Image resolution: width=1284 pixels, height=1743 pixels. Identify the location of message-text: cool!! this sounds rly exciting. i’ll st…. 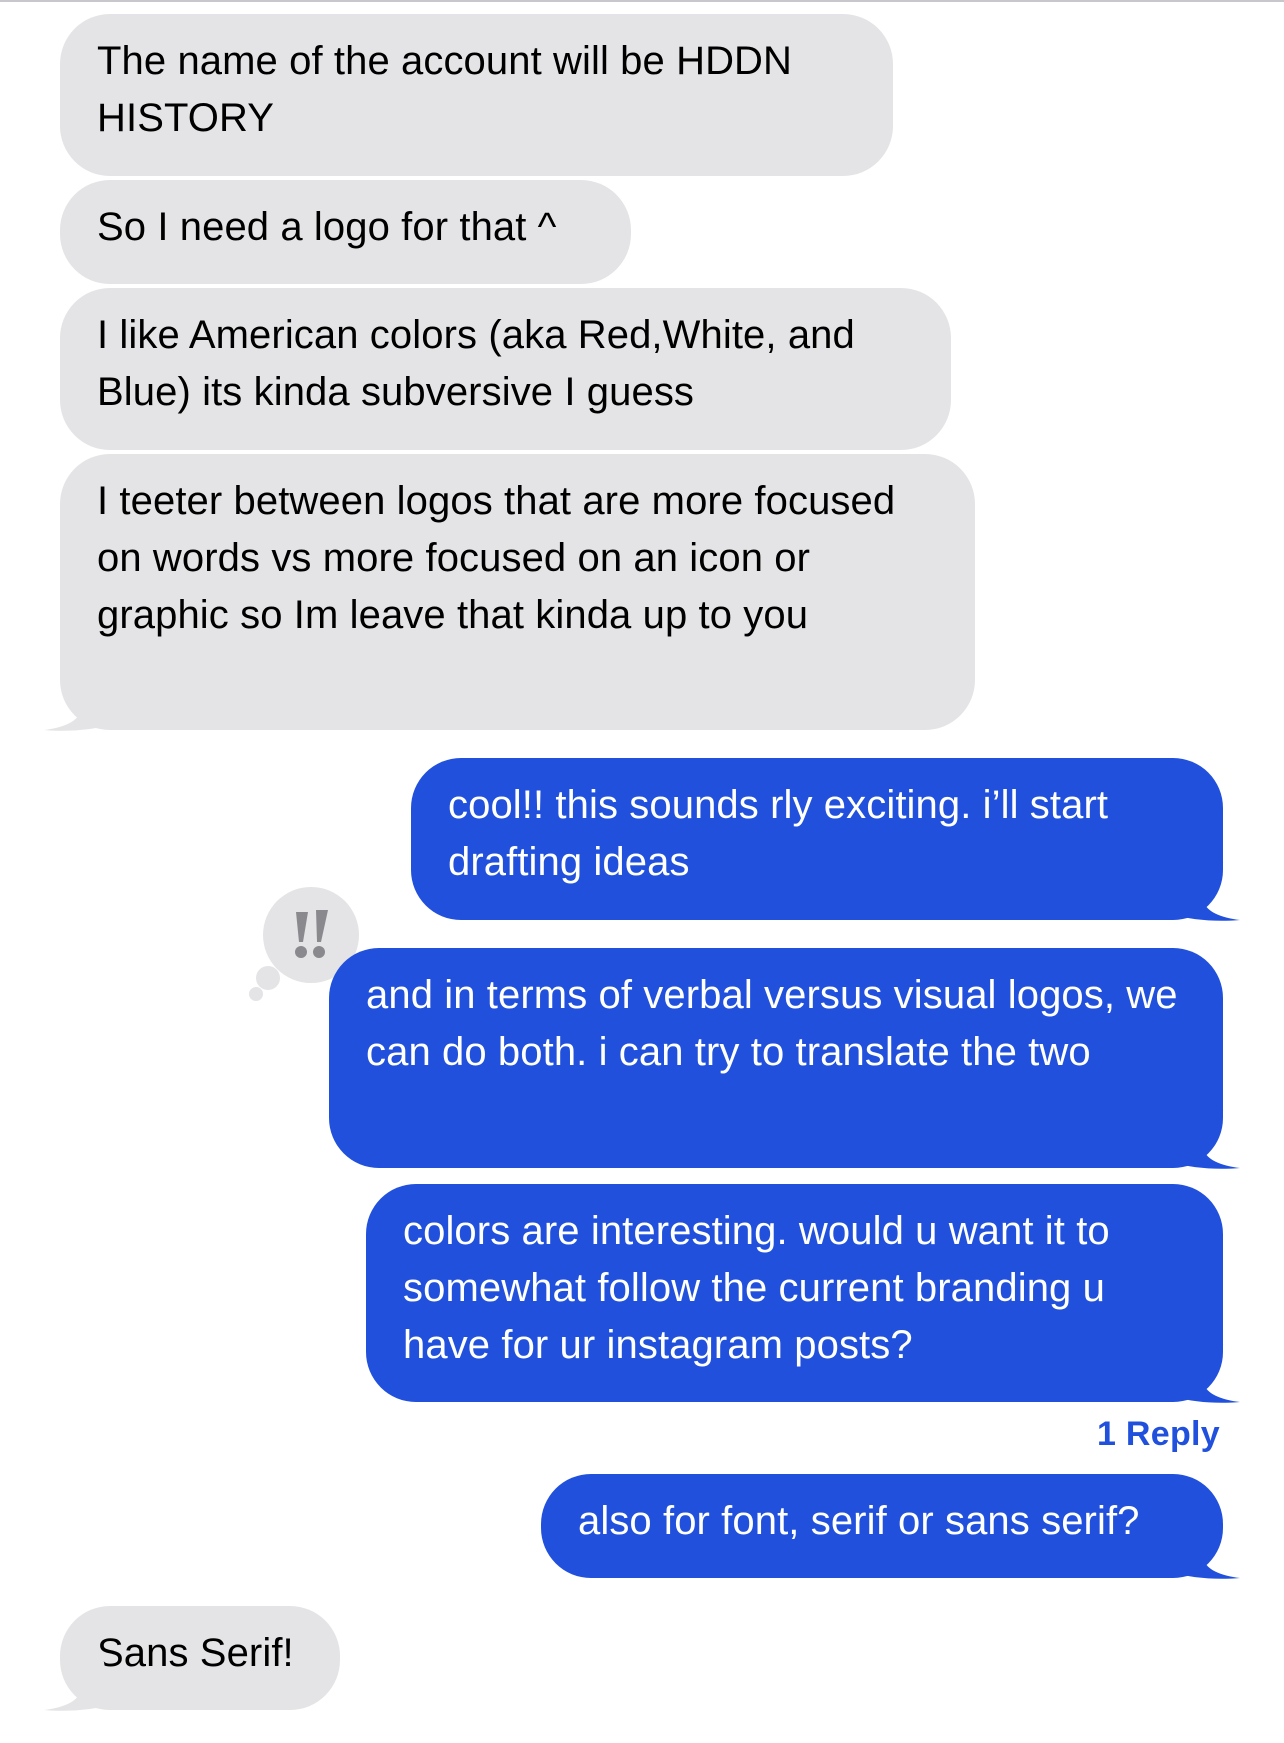
(784, 833).